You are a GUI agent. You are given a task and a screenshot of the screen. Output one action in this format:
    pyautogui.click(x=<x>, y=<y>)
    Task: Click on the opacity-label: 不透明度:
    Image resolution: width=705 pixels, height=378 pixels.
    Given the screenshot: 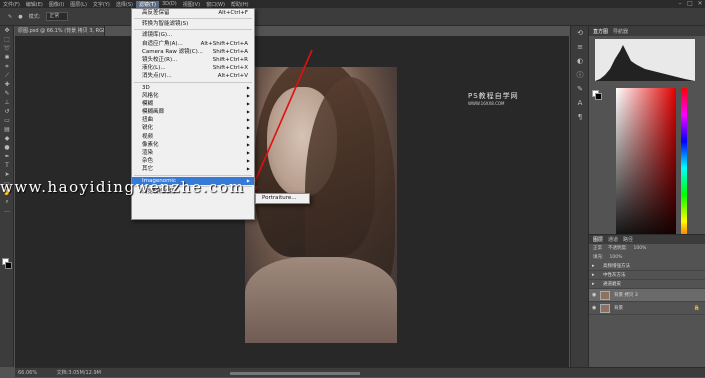 What is the action you would take?
    pyautogui.click(x=618, y=248)
    